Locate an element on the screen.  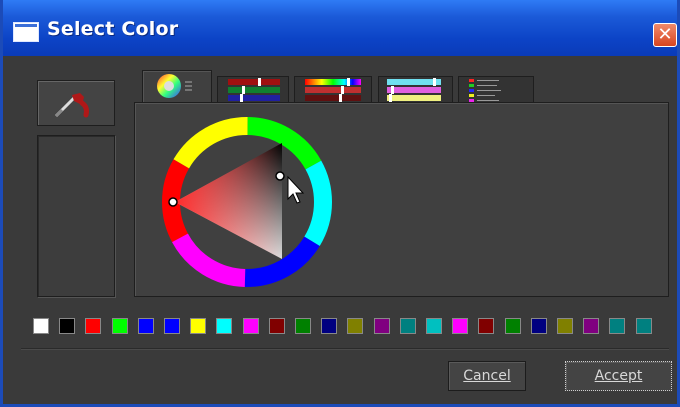
close-button: ✕ is located at coordinates (665, 35).